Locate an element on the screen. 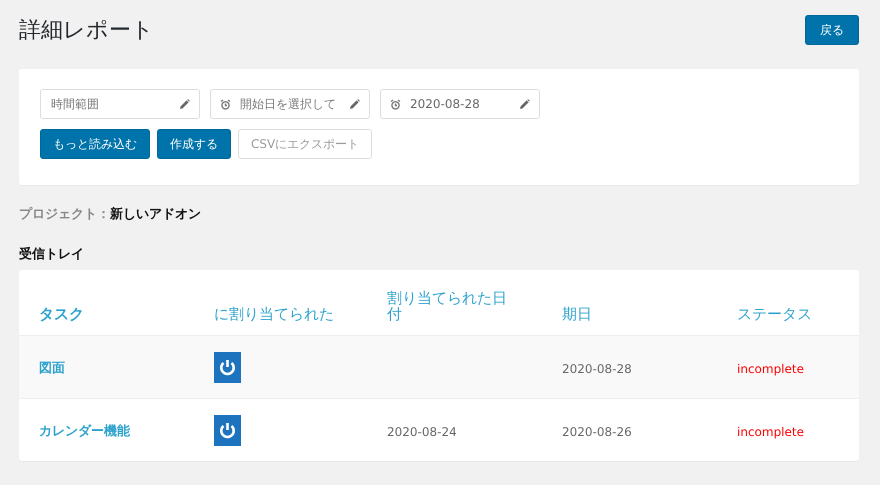 This screenshot has width=880, height=485. task-link: 図面 is located at coordinates (52, 368).